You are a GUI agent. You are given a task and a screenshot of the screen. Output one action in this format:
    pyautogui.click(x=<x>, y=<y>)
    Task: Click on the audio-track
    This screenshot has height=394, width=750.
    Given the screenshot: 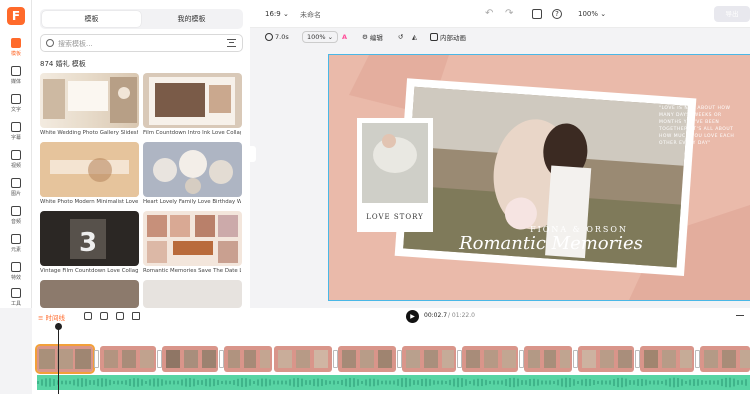 What is the action you would take?
    pyautogui.click(x=393, y=382)
    